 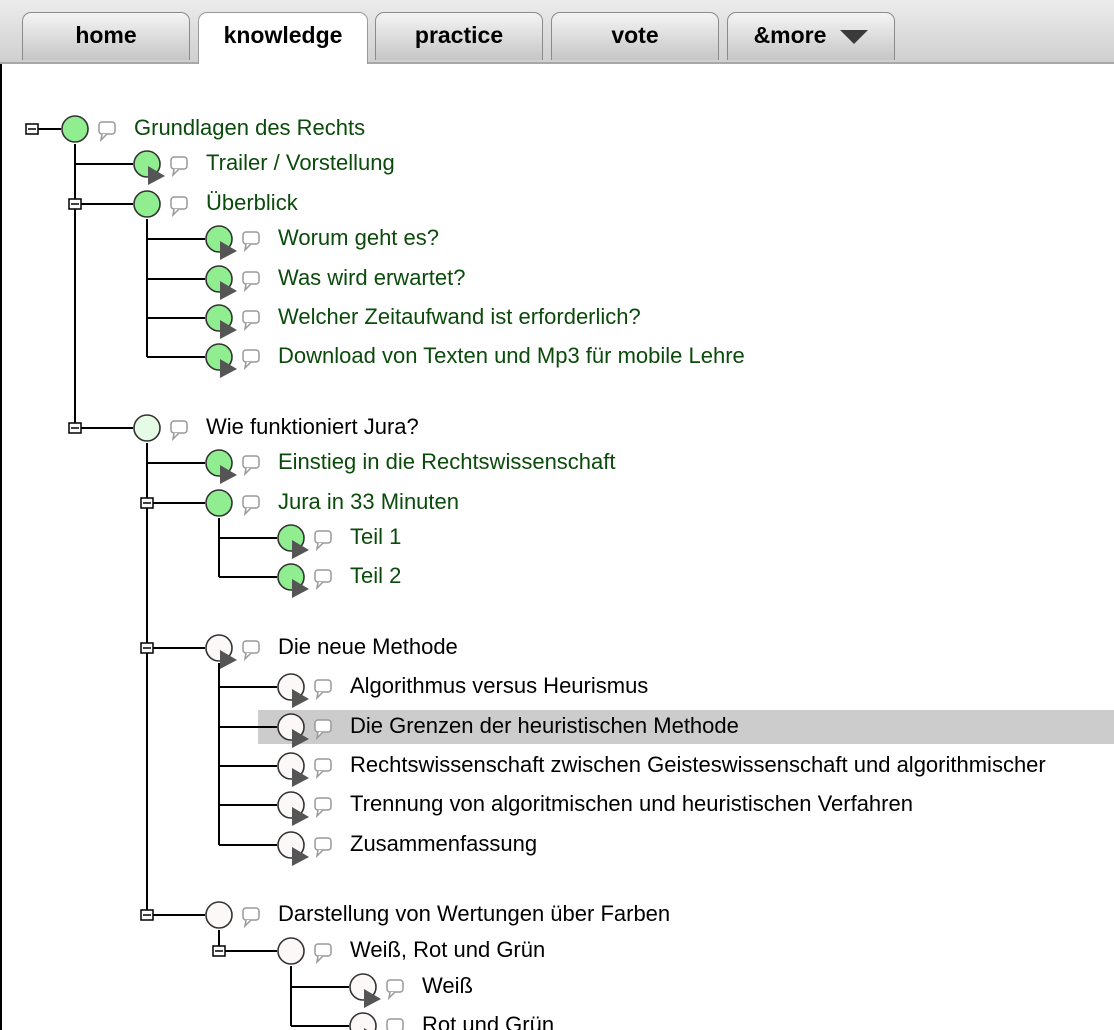 I want to click on tree-item-label: Jura in 33 Minuten, so click(x=368, y=502).